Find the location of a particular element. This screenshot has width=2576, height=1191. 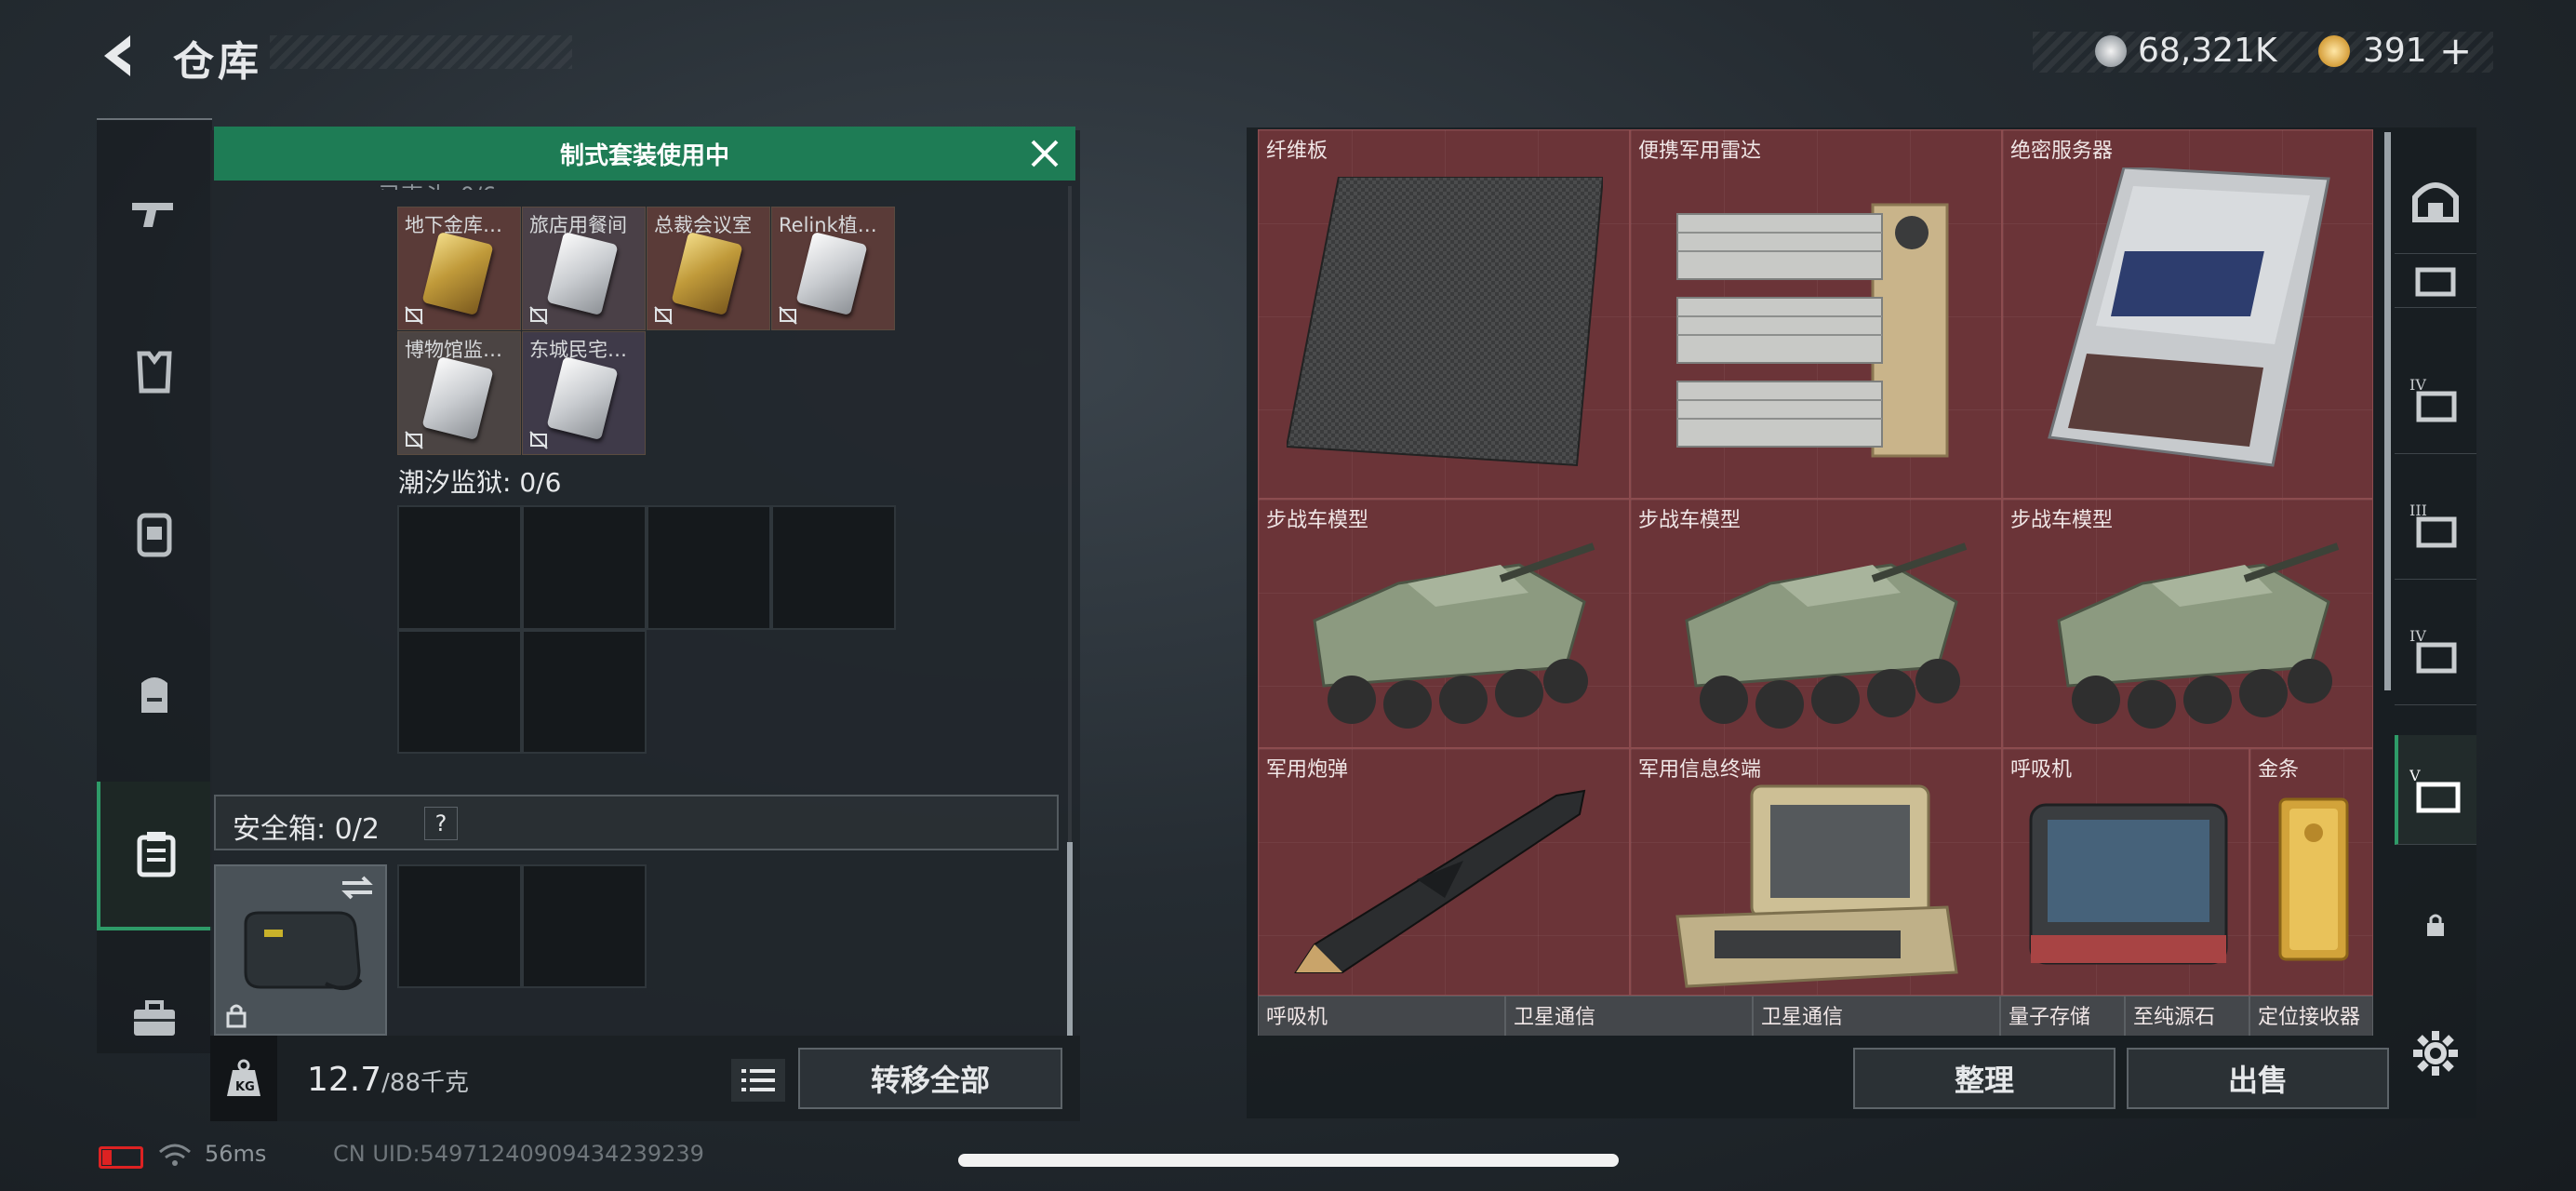

nav-weapons is located at coordinates (154, 214).